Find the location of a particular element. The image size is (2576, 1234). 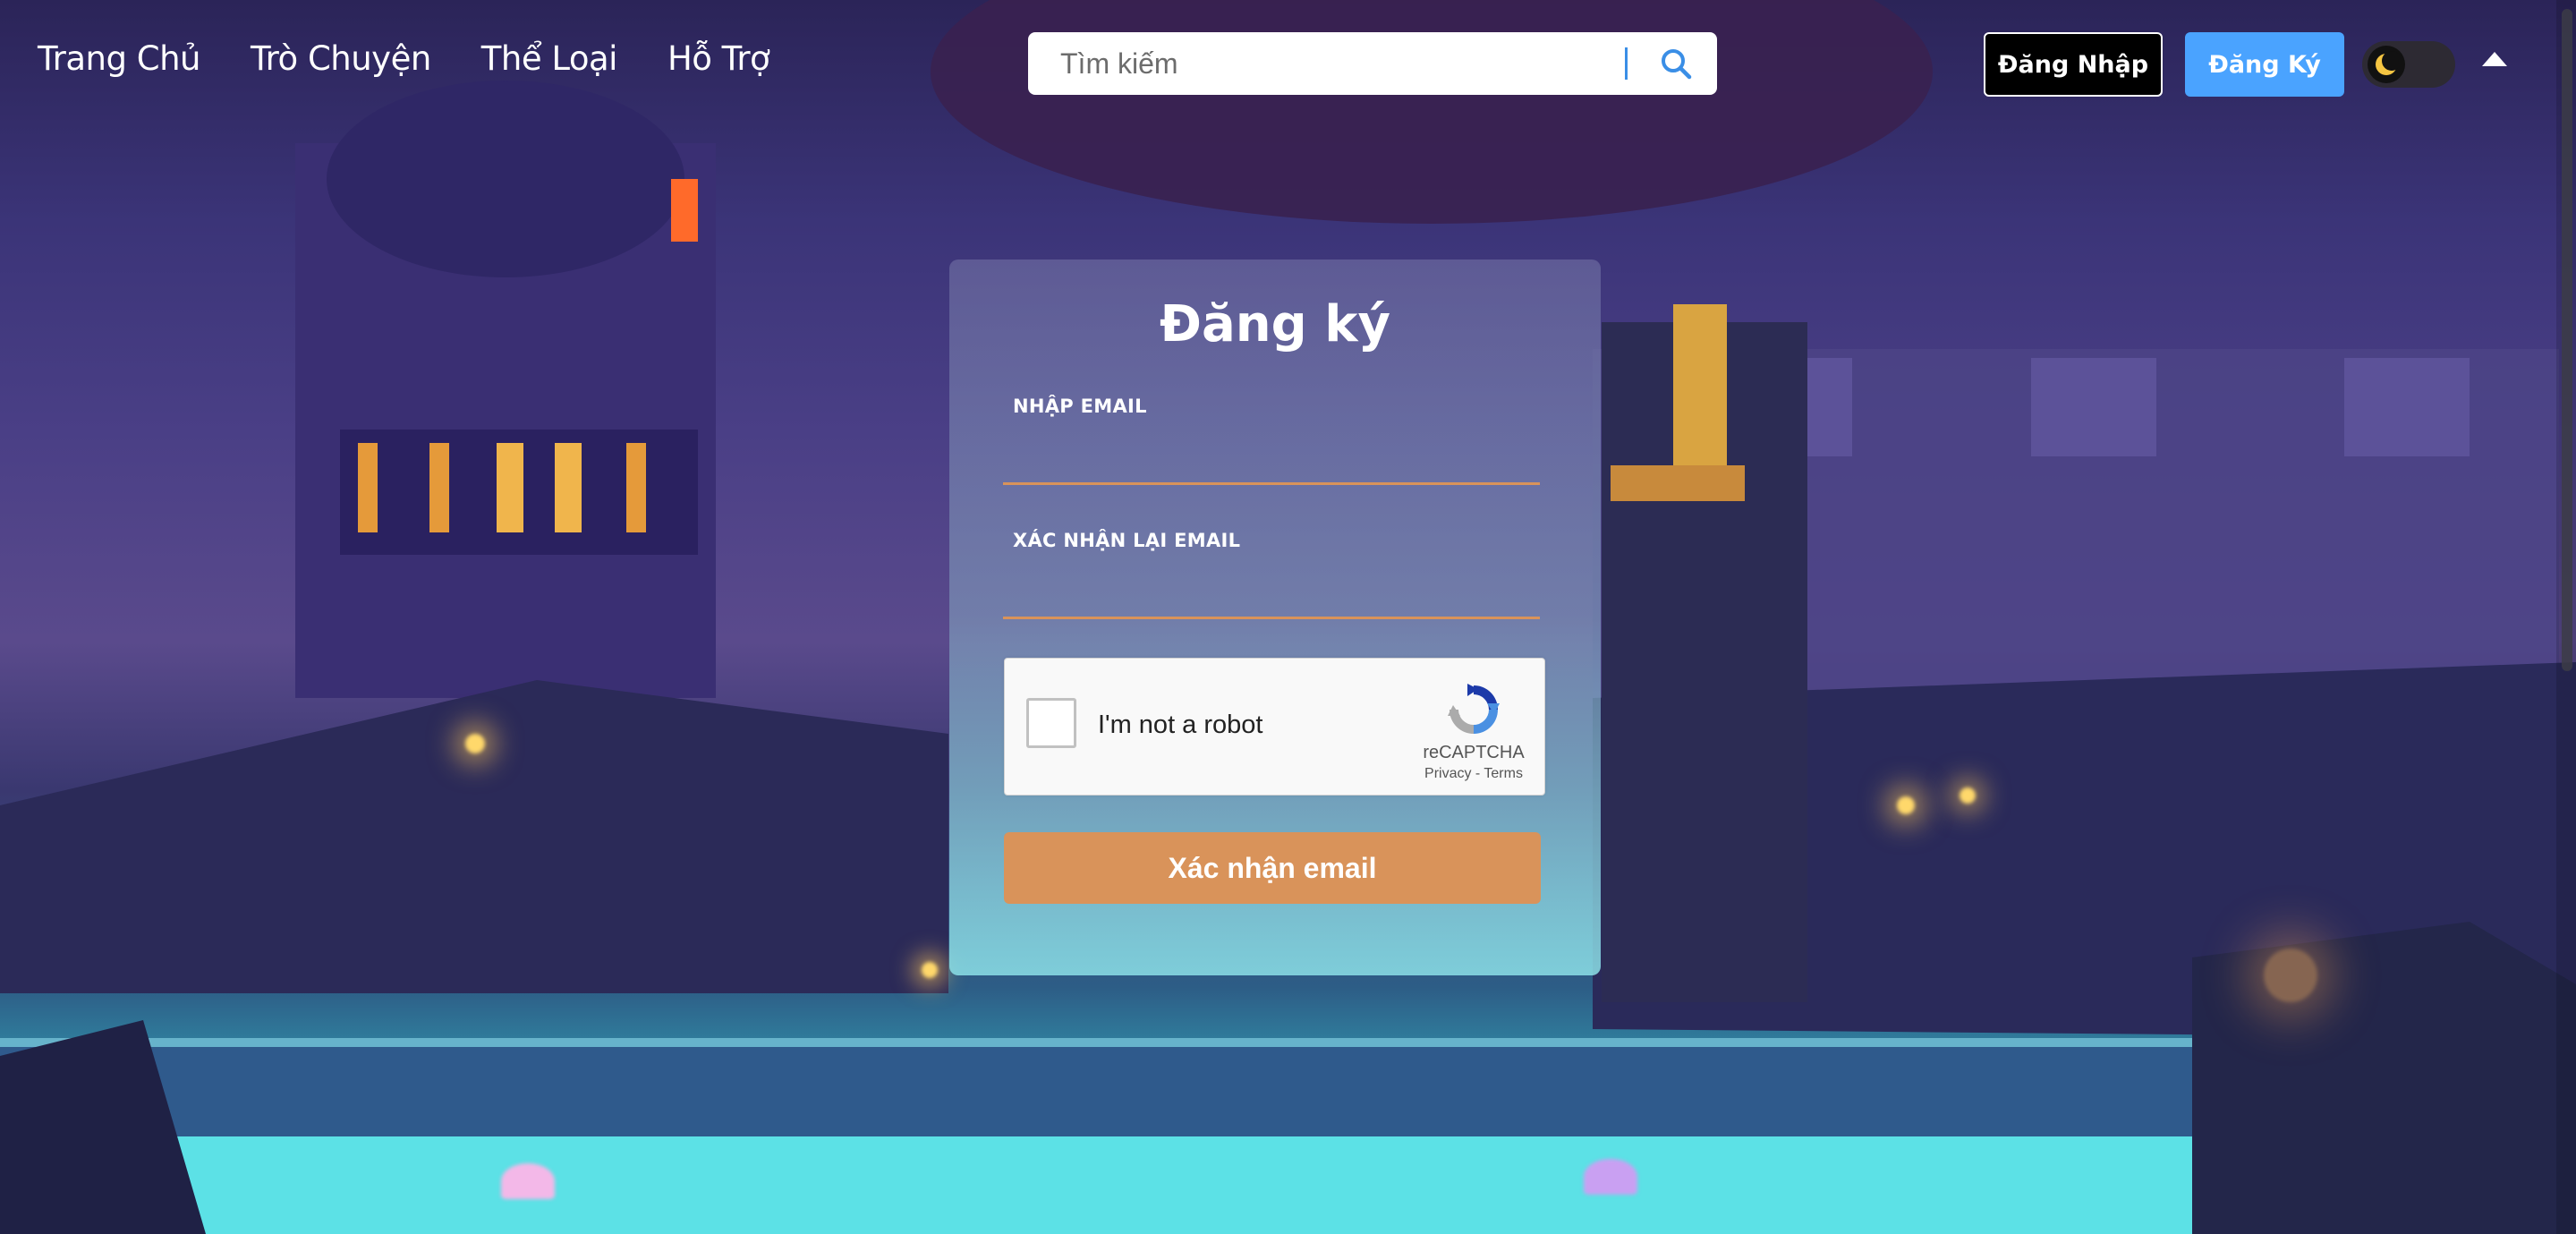

caret-up-icon is located at coordinates (2494, 59).